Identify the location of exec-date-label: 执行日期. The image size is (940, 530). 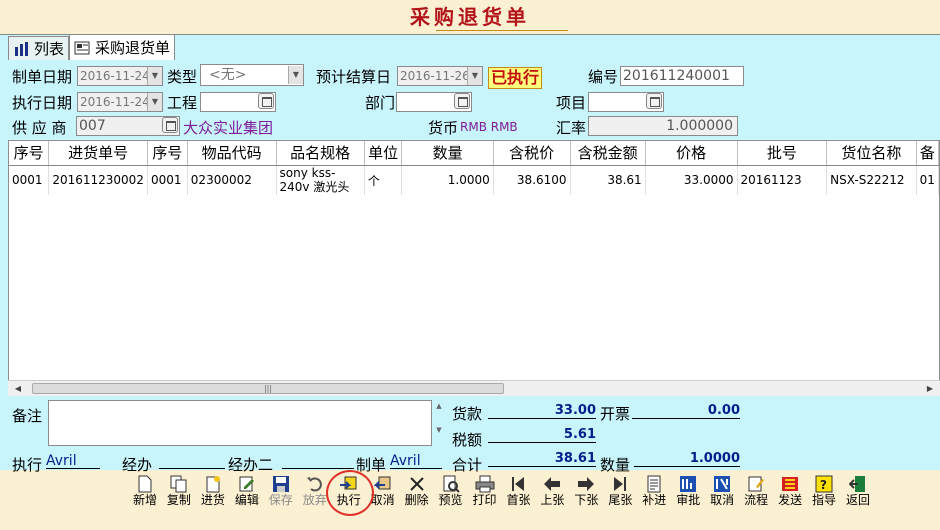
(42, 103).